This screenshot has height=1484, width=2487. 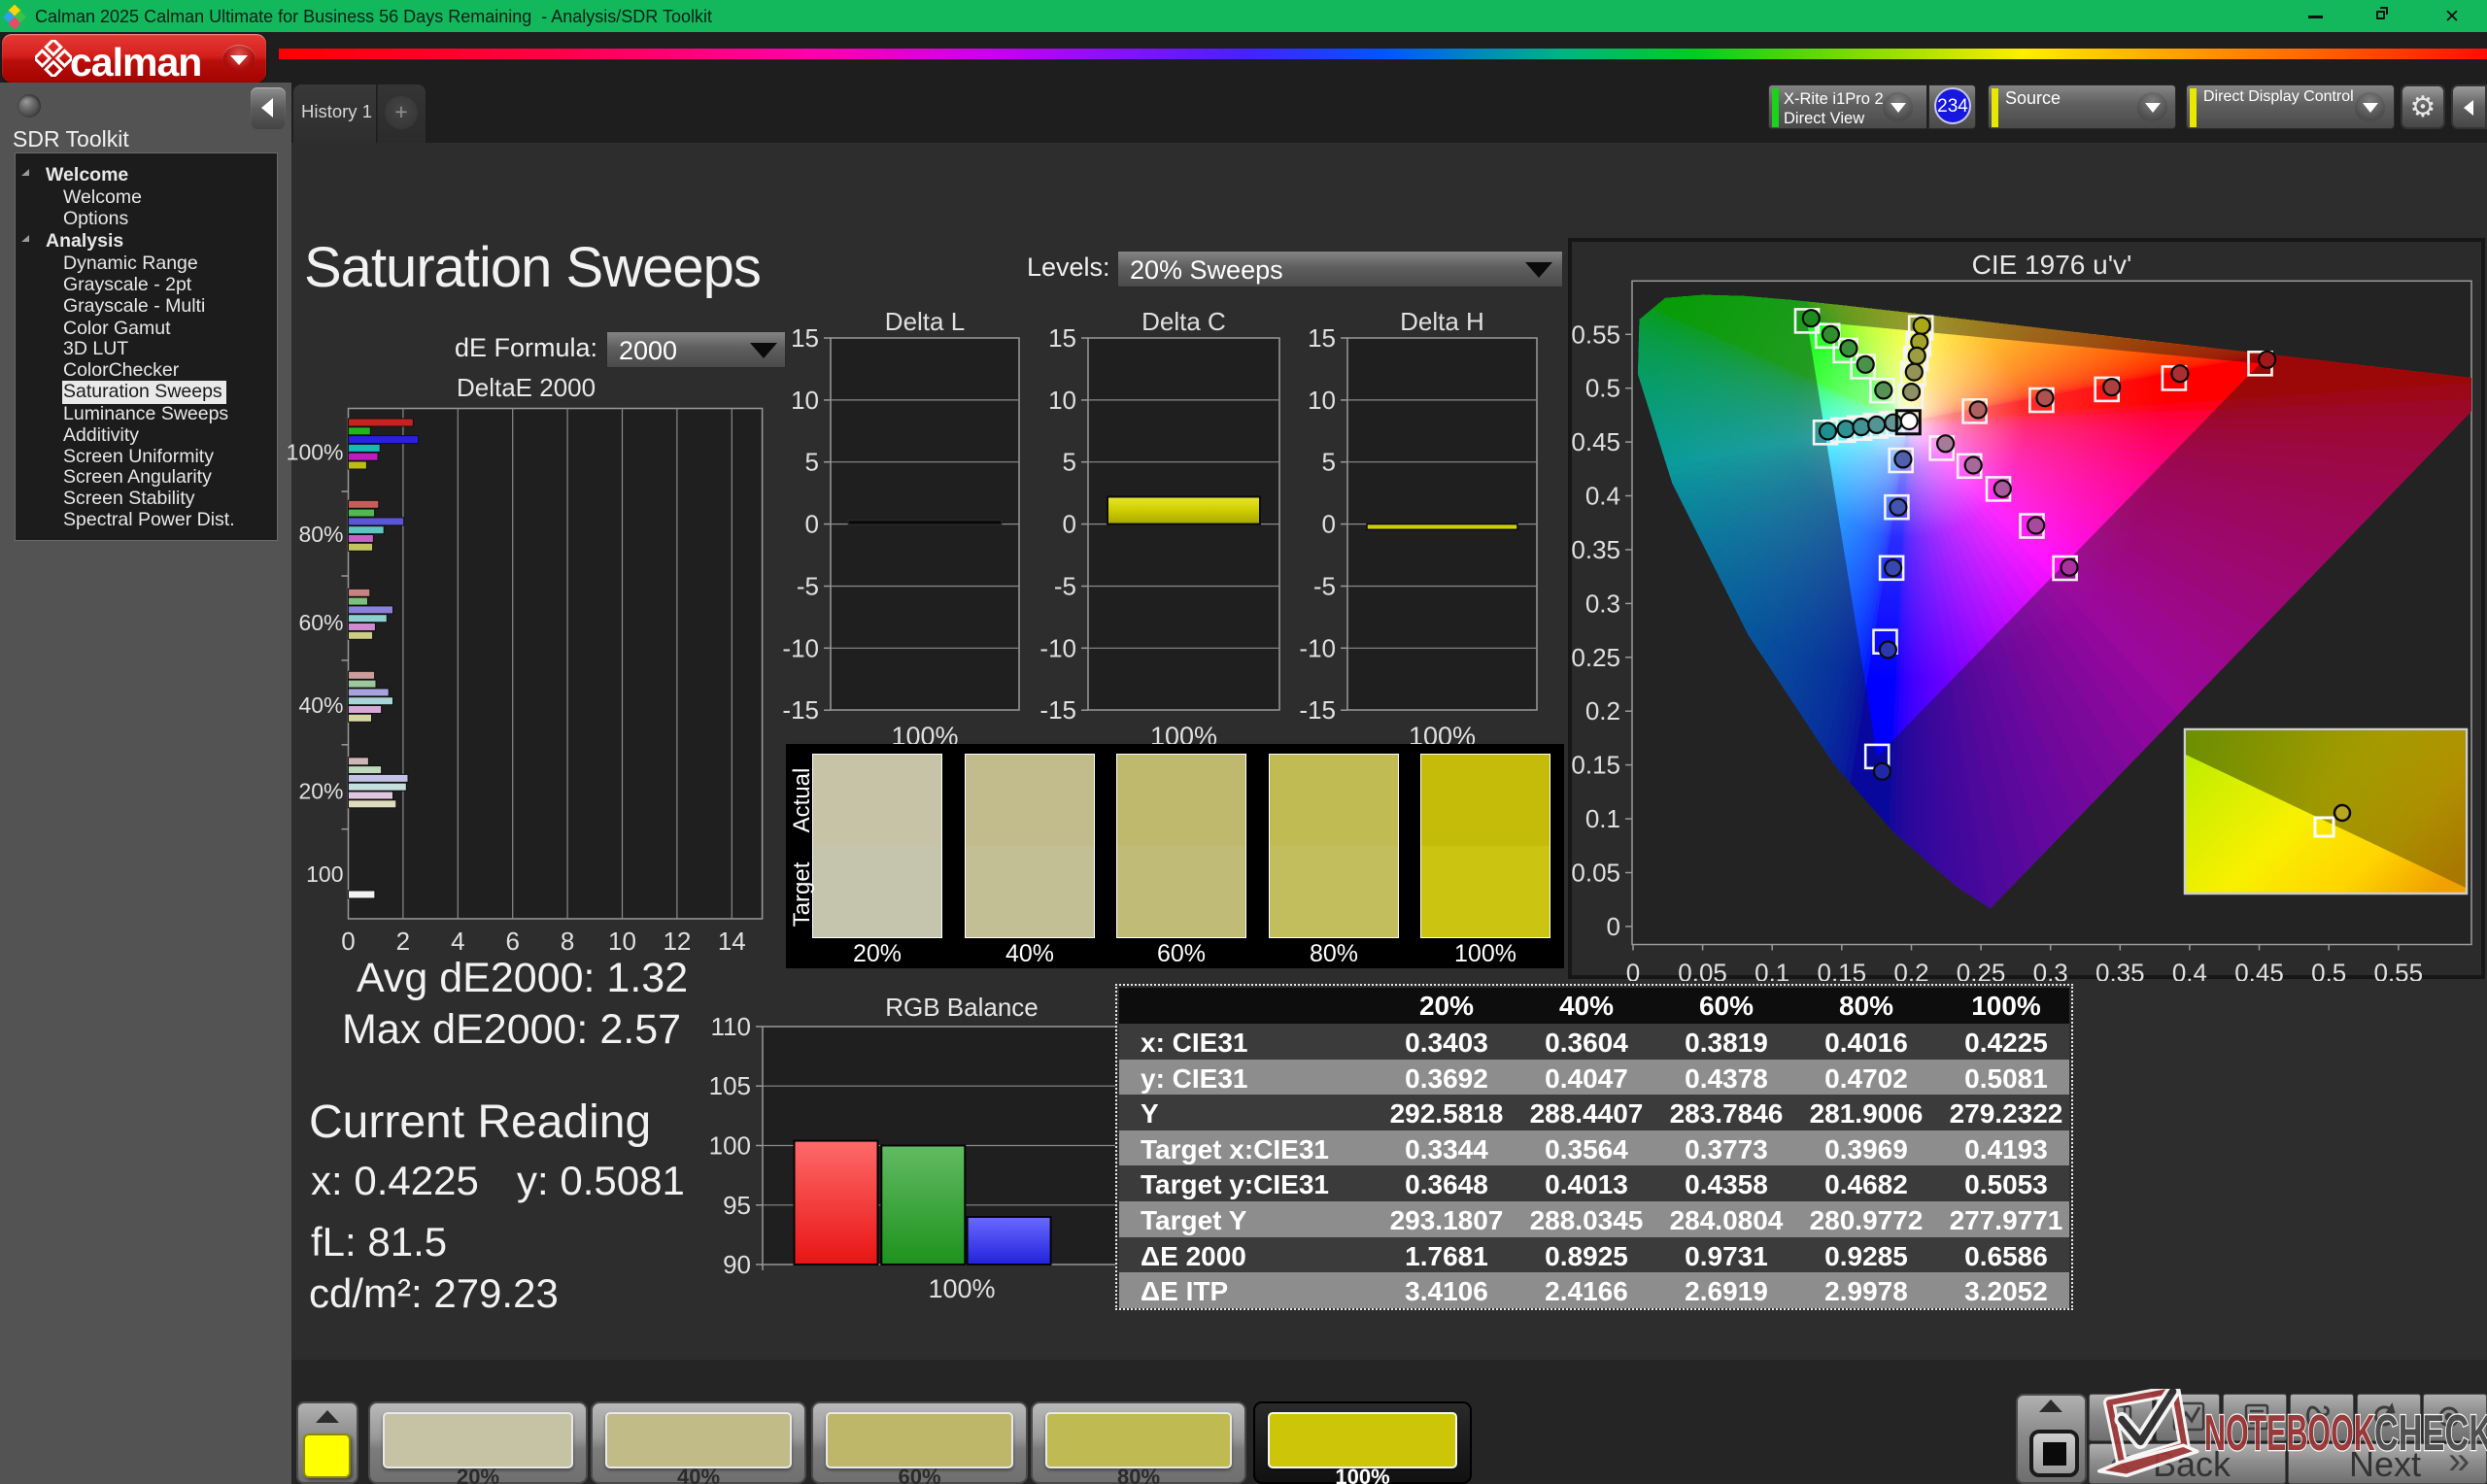 I want to click on svg-text: 40%, so click(x=320, y=705).